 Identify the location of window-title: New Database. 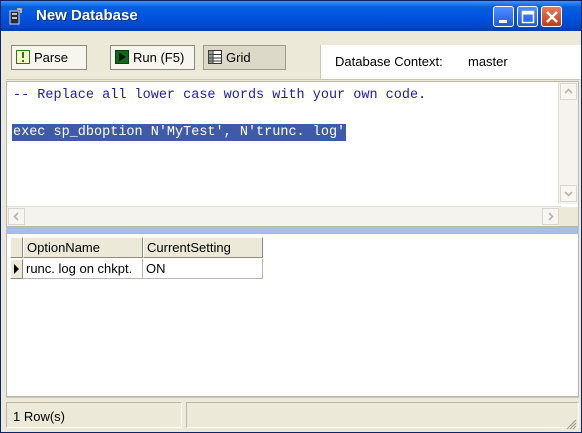
(87, 15).